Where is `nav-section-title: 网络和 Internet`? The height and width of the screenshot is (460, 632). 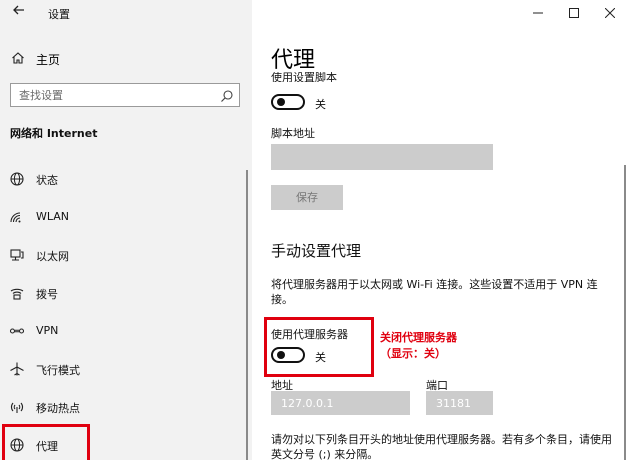 nav-section-title: 网络和 Internet is located at coordinates (54, 133).